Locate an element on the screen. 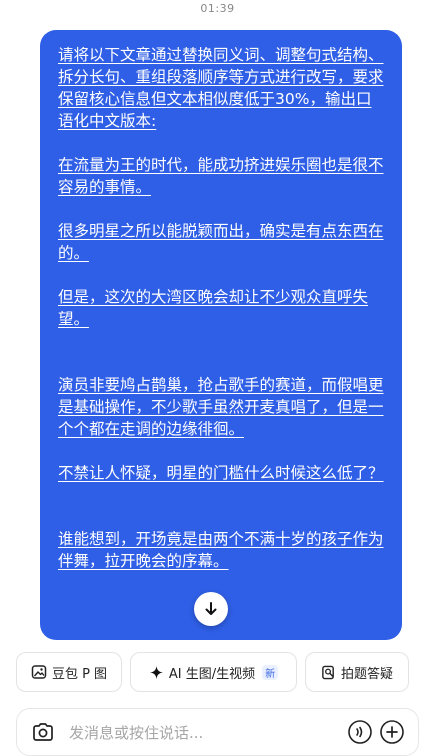 This screenshot has width=435, height=756. add-button is located at coordinates (392, 732).